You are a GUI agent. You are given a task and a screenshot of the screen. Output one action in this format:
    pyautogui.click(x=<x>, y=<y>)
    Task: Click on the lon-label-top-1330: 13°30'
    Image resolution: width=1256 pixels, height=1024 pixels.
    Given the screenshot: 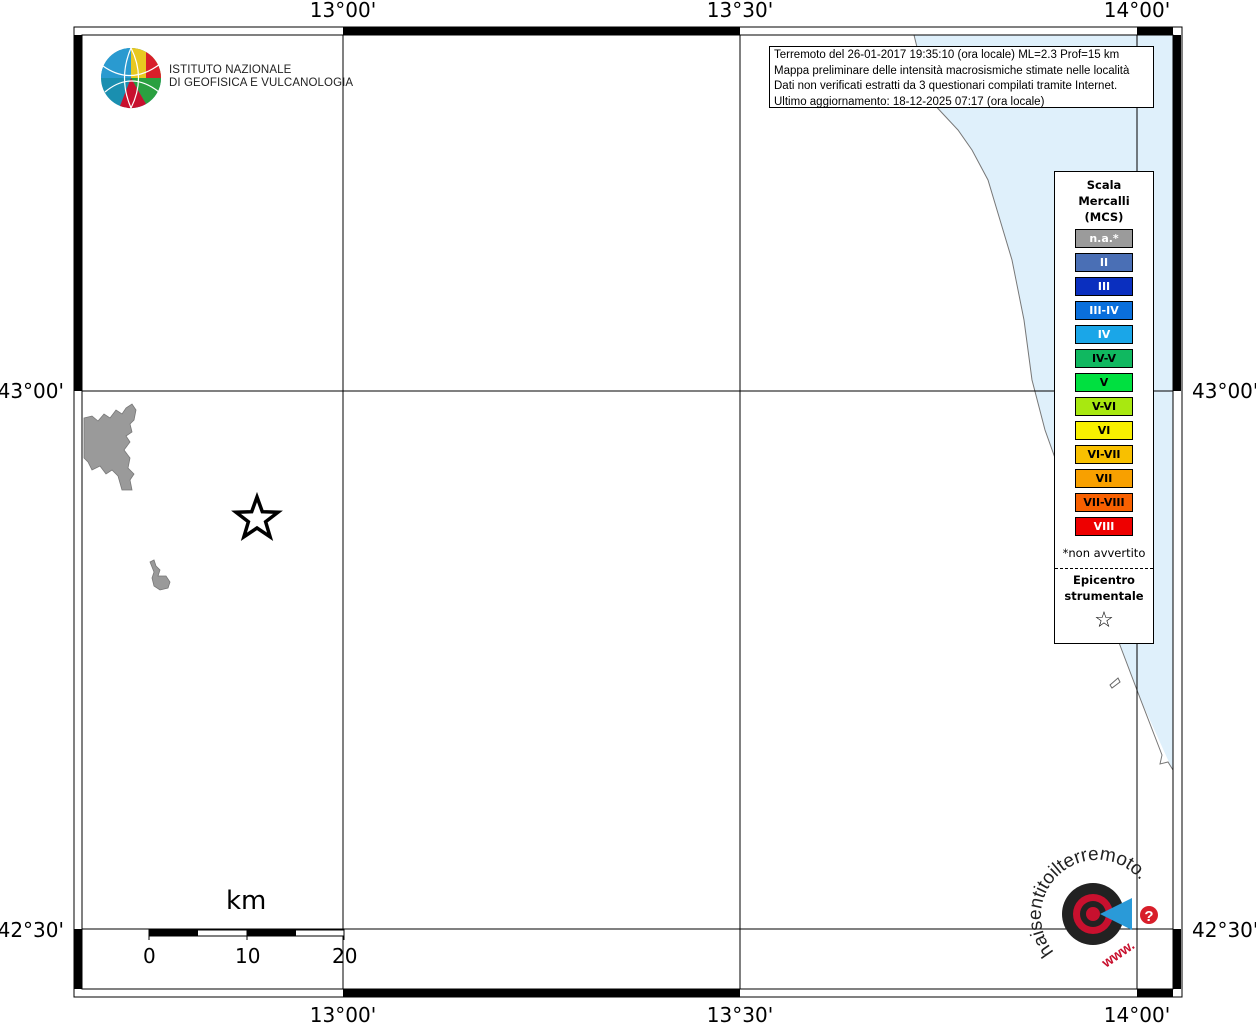 What is the action you would take?
    pyautogui.click(x=740, y=11)
    